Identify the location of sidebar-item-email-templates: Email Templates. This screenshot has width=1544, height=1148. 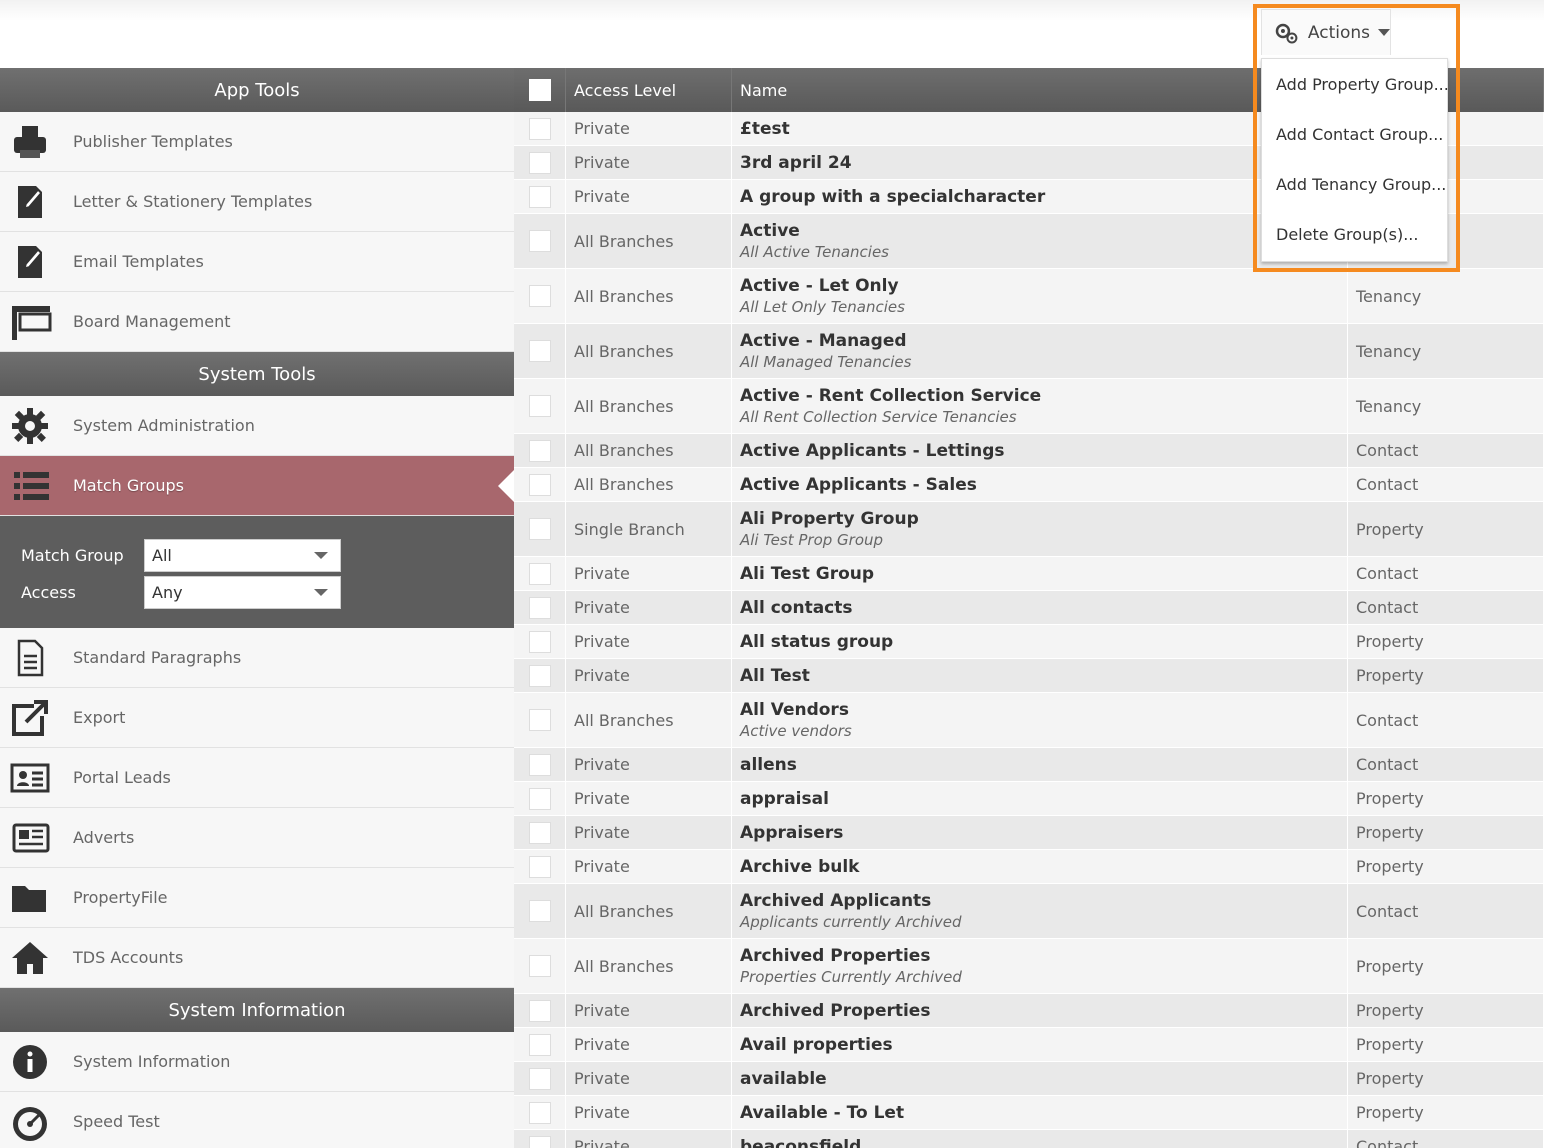
(257, 262).